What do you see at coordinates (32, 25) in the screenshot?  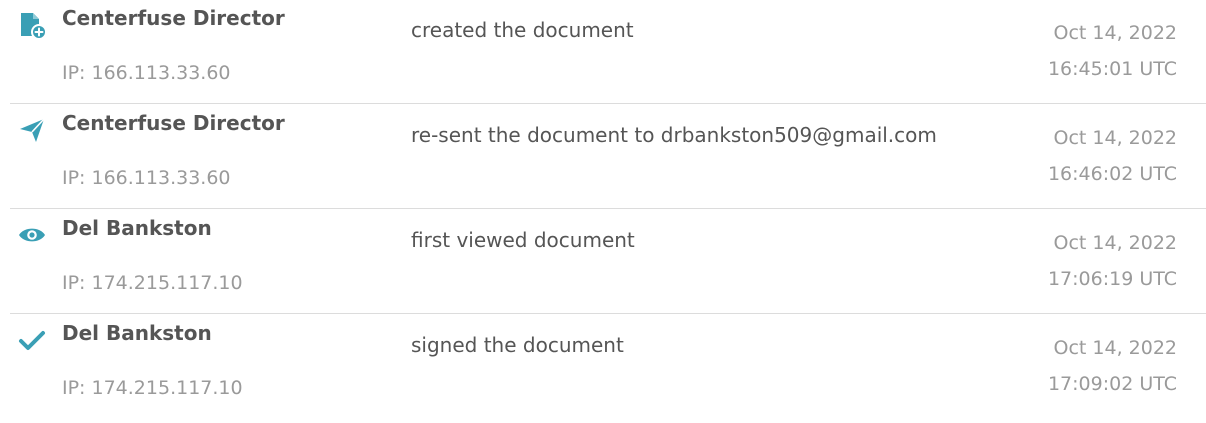 I see `file-add-icon` at bounding box center [32, 25].